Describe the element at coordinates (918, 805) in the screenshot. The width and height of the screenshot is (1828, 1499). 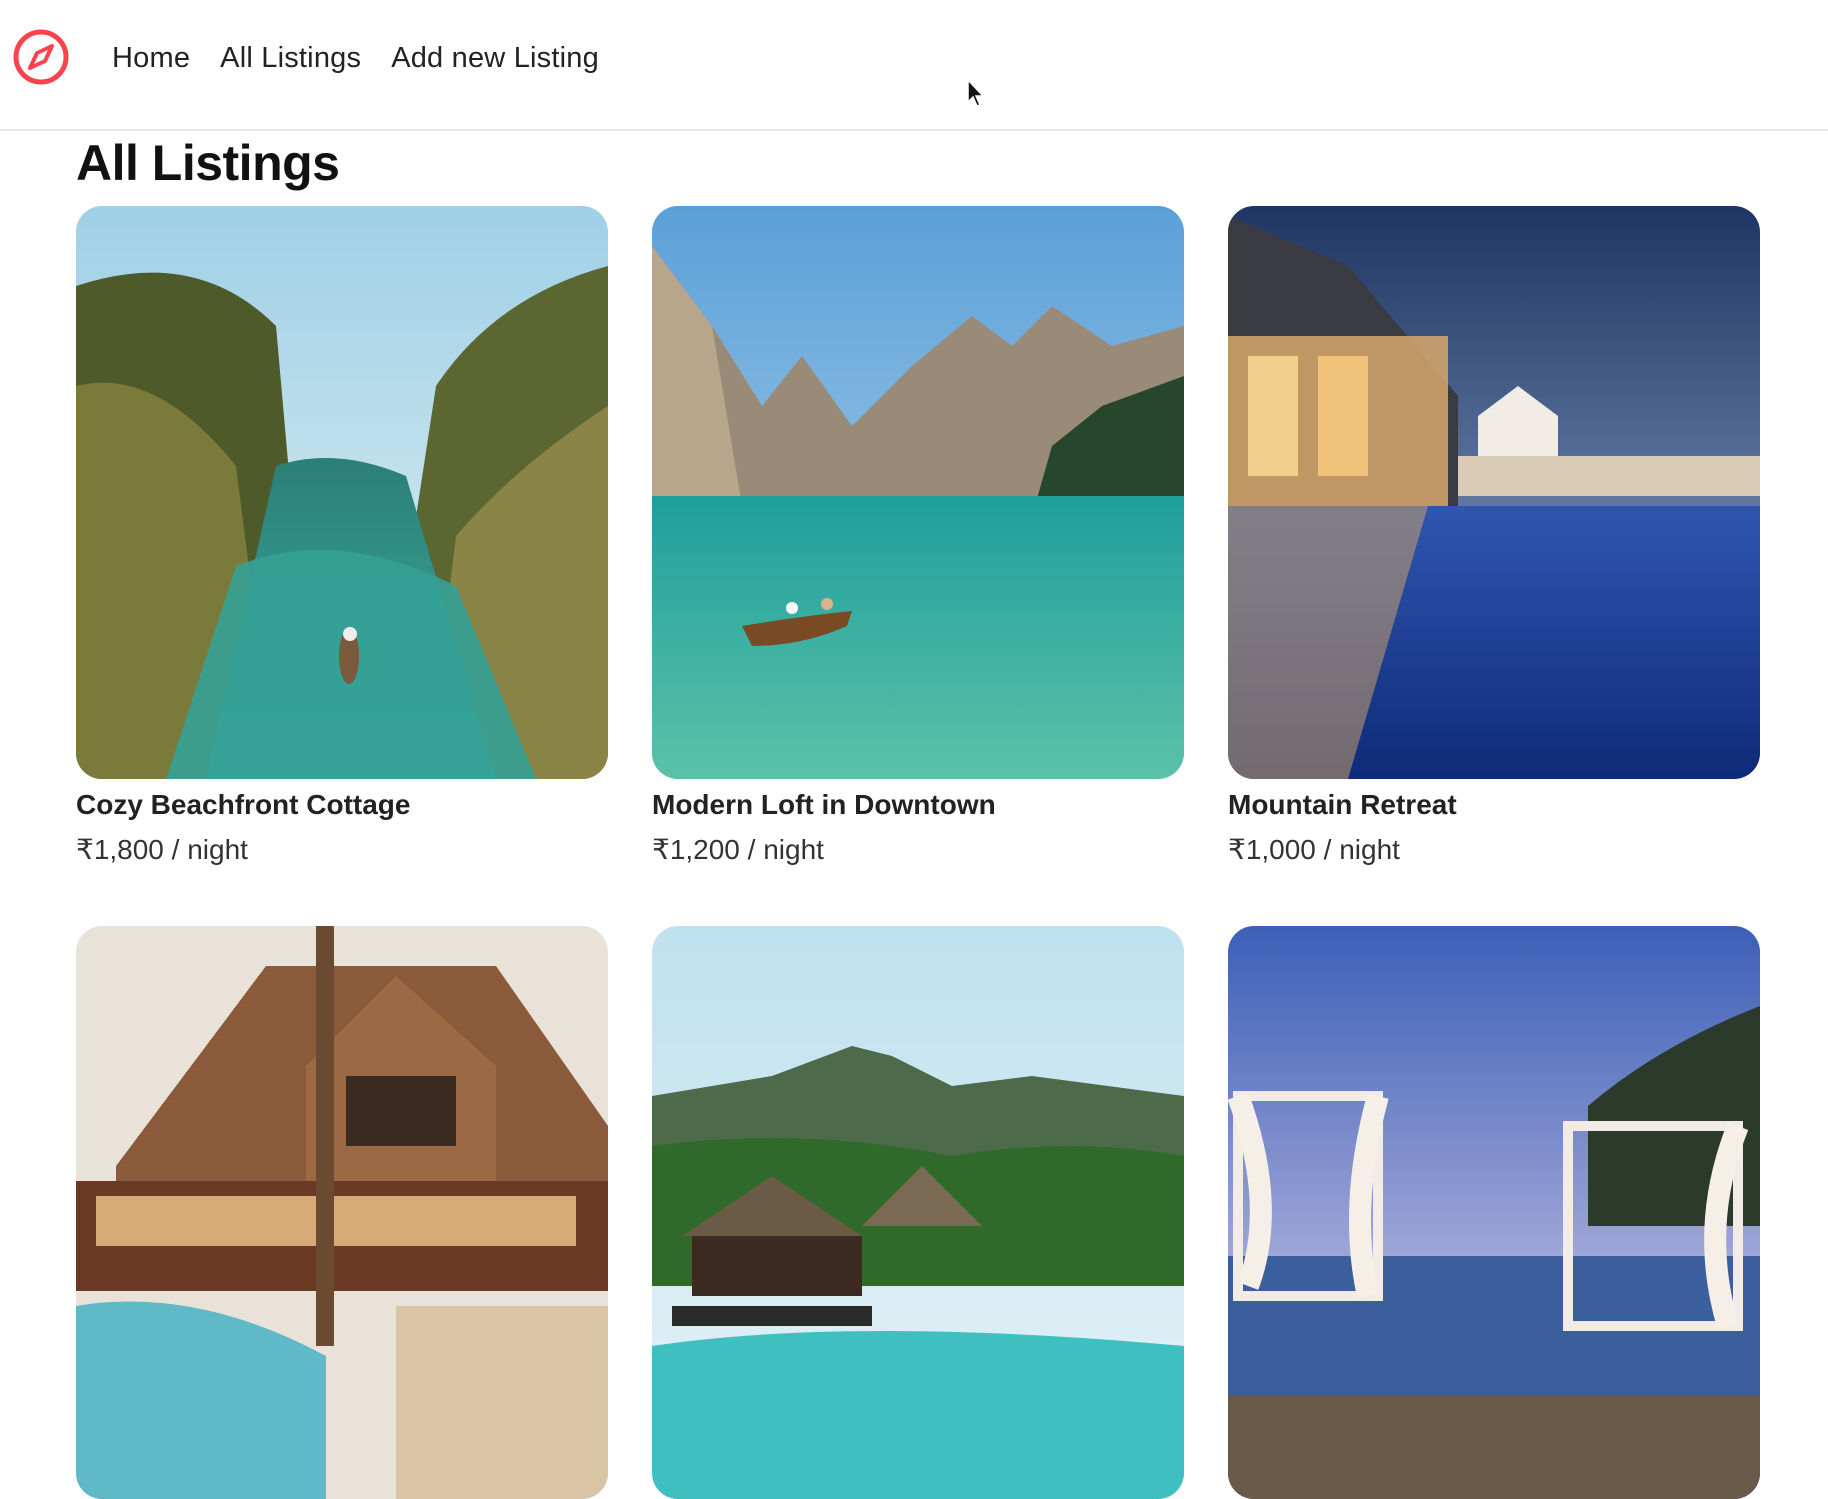
I see `listing-title: Modern Loft in Downtown` at that location.